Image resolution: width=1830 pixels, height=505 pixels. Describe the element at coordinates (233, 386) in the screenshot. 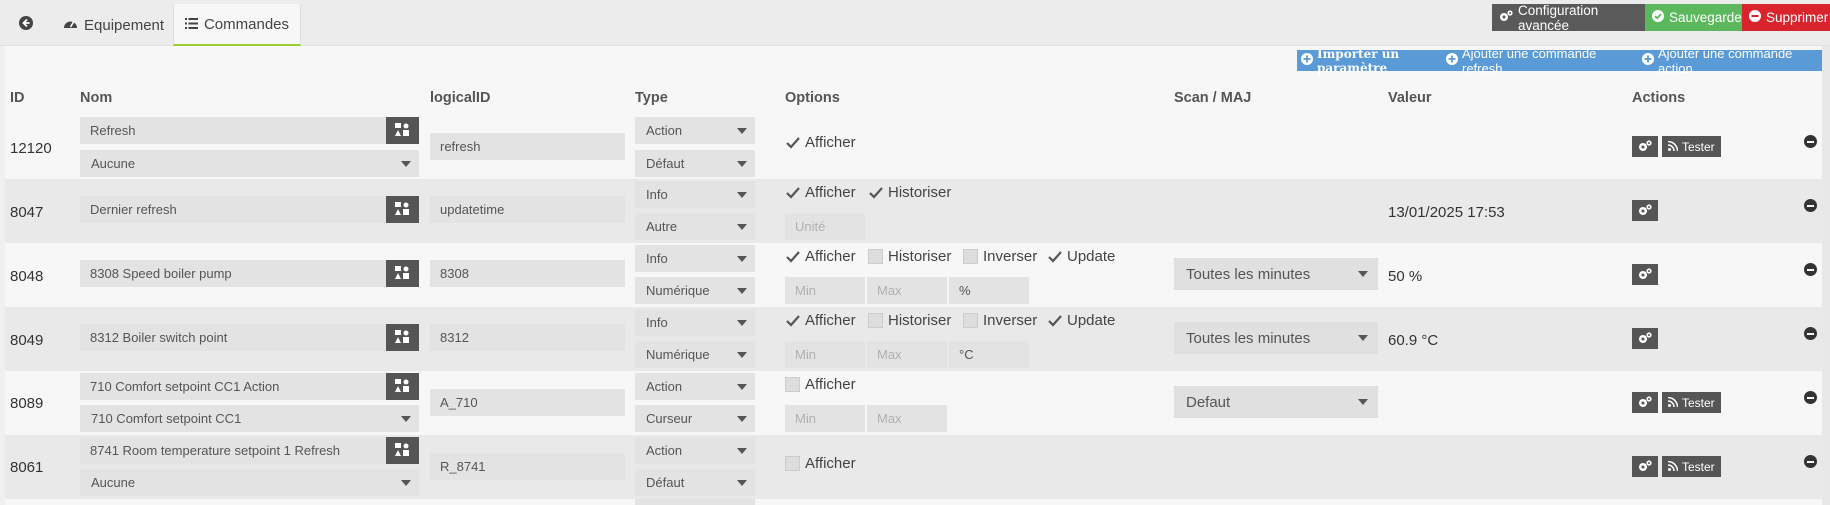

I see `cmd-name-input: 710 Comfort setpoint CC1 Action` at that location.